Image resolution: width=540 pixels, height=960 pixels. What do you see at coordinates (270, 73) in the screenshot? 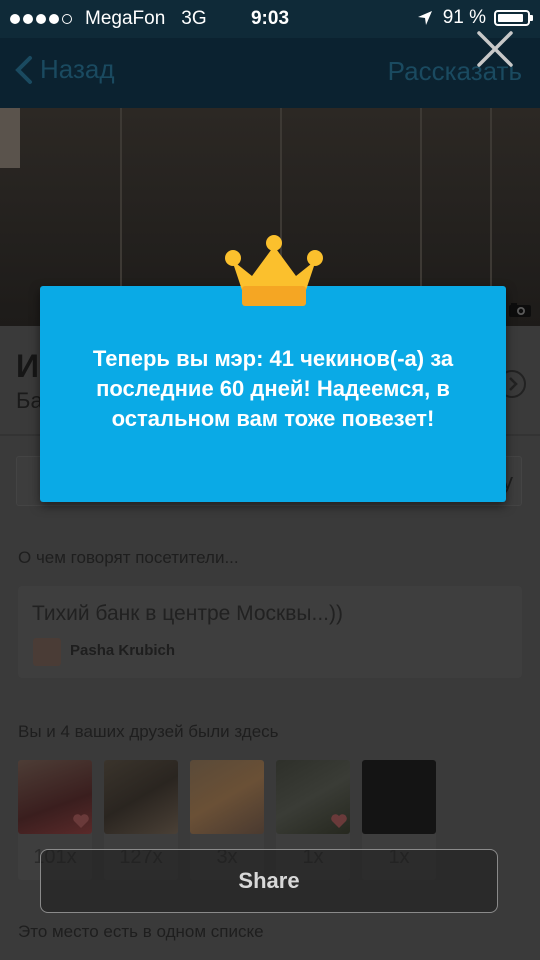
I see `nav-bar: Назад Рассказать` at bounding box center [270, 73].